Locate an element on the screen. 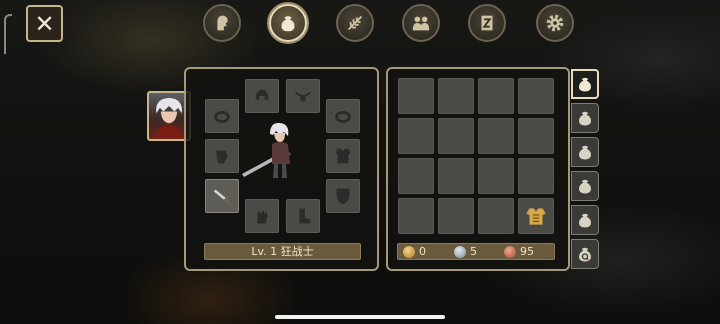 This screenshot has height=324, width=720. currency-bar: 0 5 95 is located at coordinates (476, 251).